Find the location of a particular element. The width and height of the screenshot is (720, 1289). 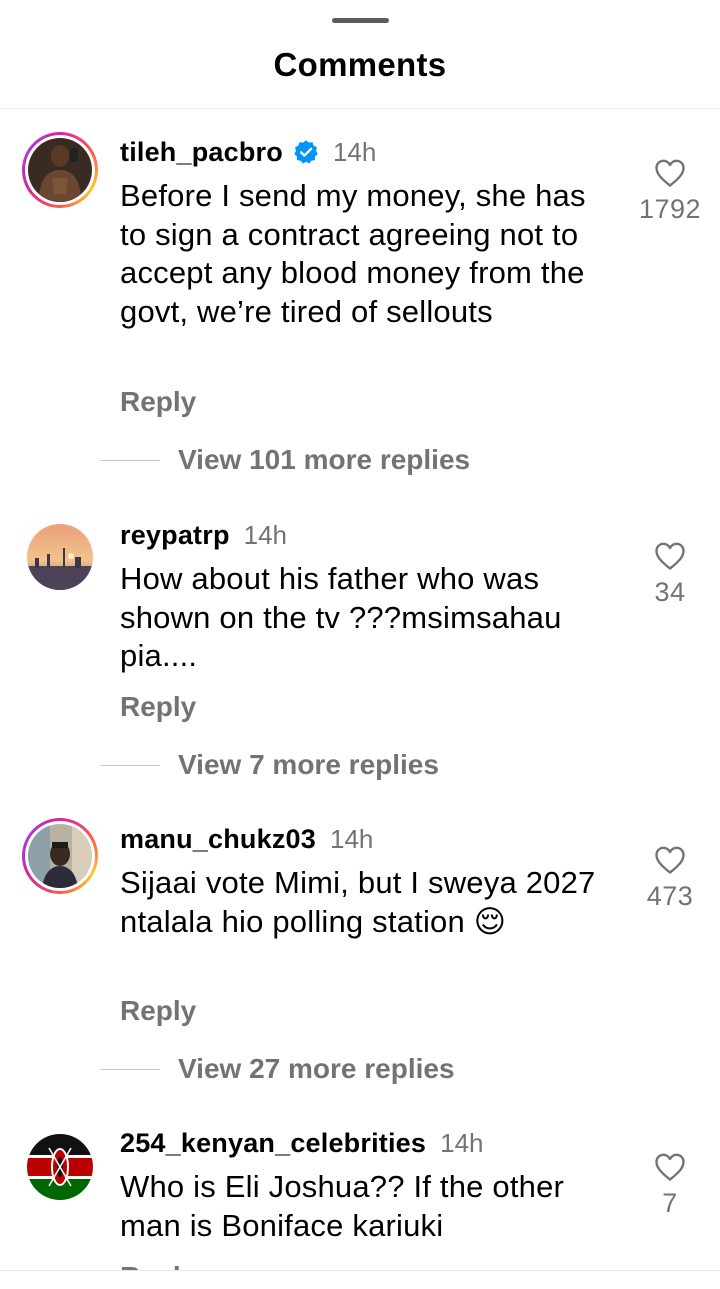

drag-handle is located at coordinates (360, 20).